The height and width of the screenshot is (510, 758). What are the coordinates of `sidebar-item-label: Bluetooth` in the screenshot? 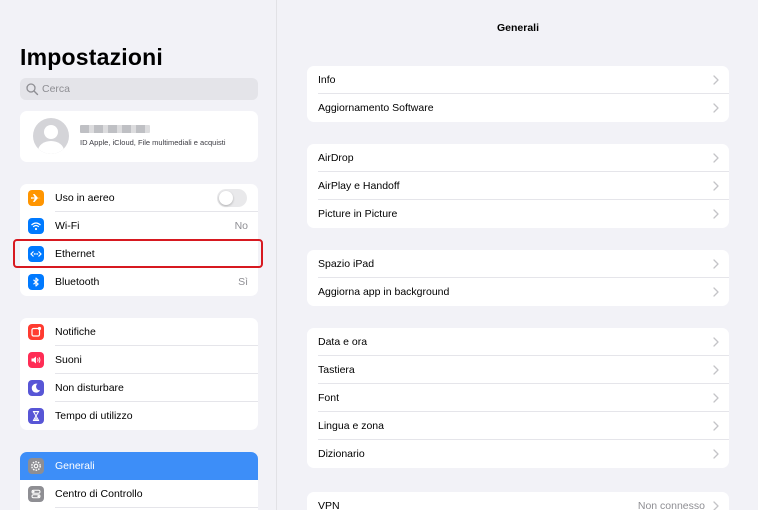 It's located at (77, 282).